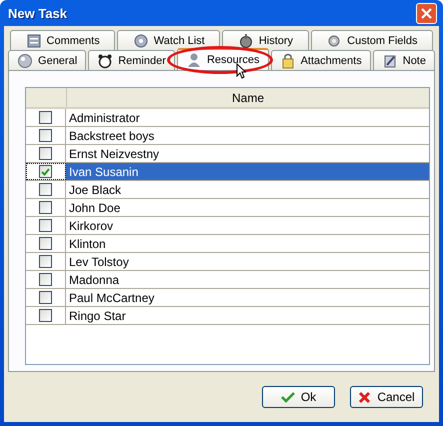 The image size is (443, 426). Describe the element at coordinates (247, 243) in the screenshot. I see `name-cell: Klinton` at that location.